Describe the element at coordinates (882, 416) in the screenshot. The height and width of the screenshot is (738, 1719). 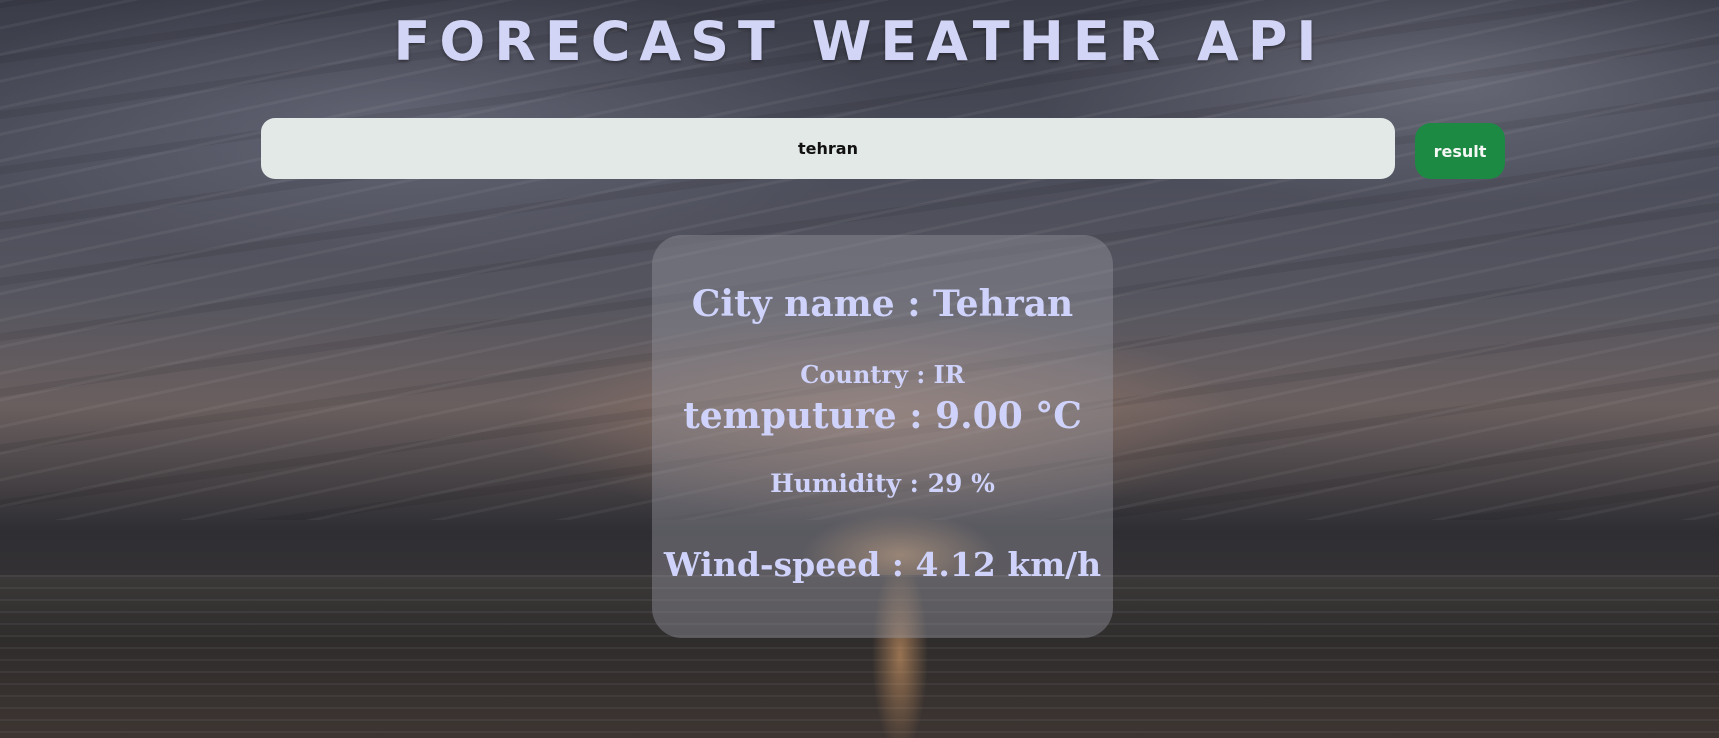
I see `temperature: temputure : 9.00 °C` at that location.